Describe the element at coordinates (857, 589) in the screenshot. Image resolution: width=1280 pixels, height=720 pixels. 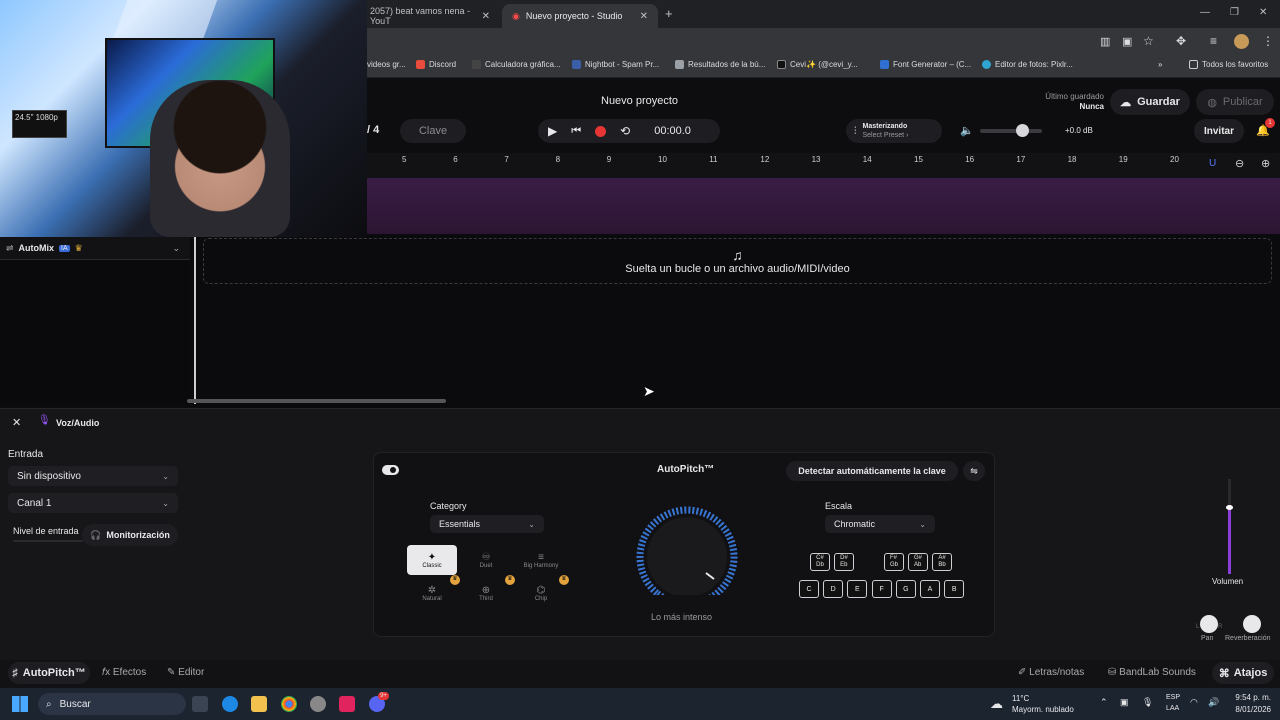
I see `key-button: E` at that location.